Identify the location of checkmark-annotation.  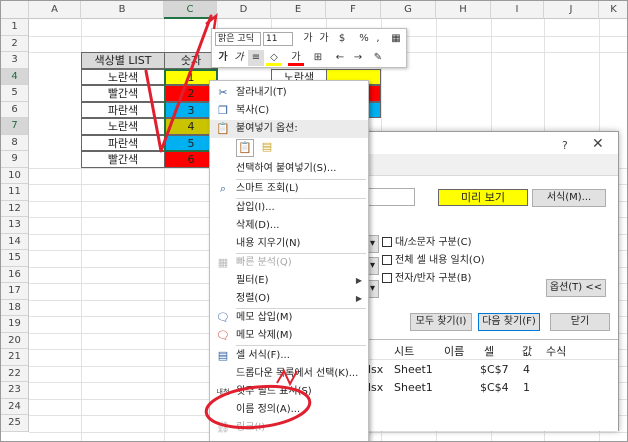
(178, 83).